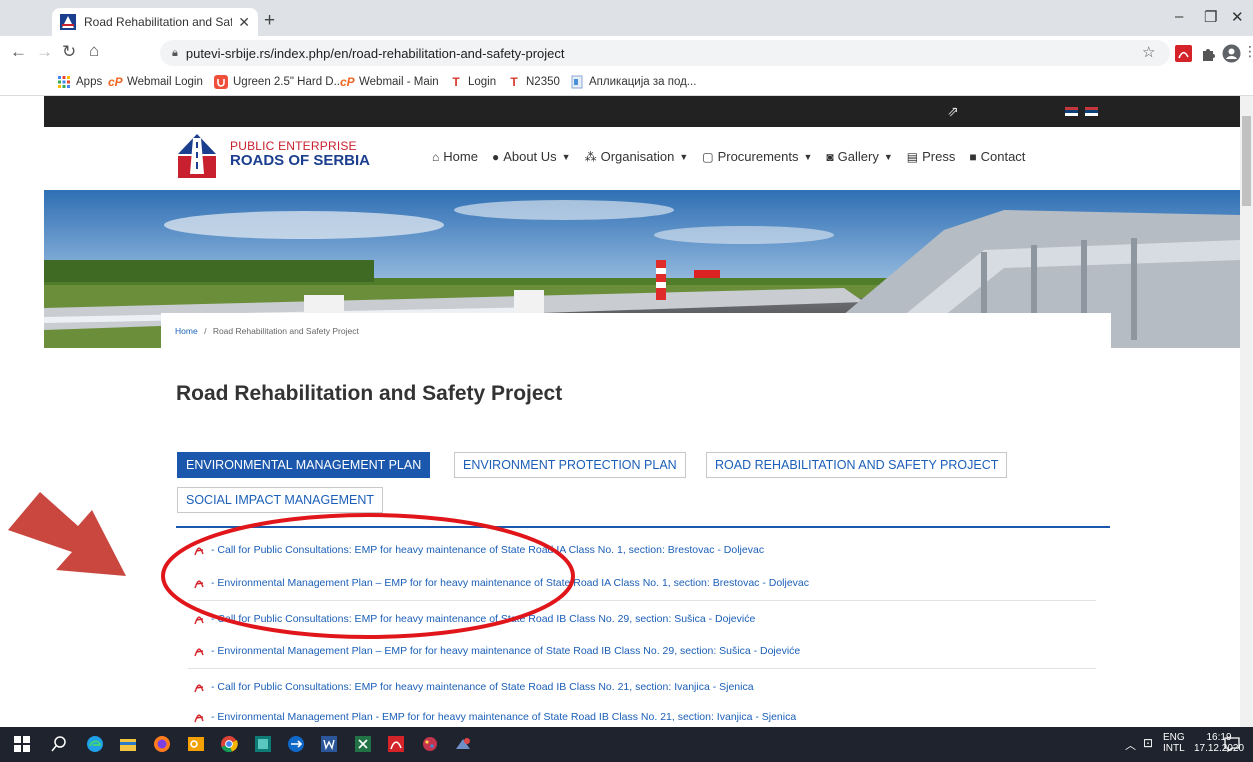 The image size is (1253, 762). Describe the element at coordinates (973, 156) in the screenshot. I see `contact-book-icon: ■` at that location.